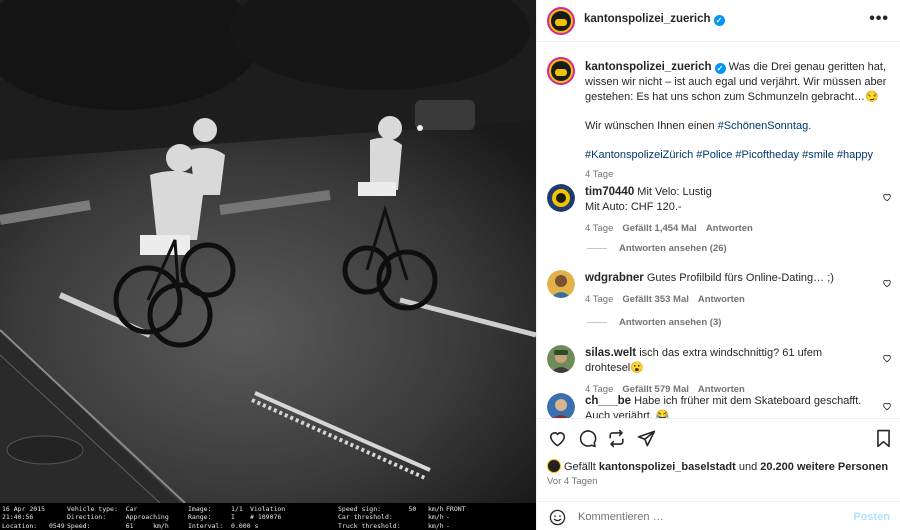 Image resolution: width=900 pixels, height=530 pixels. I want to click on author-username: kantonspolizei_zuerich, so click(647, 19).